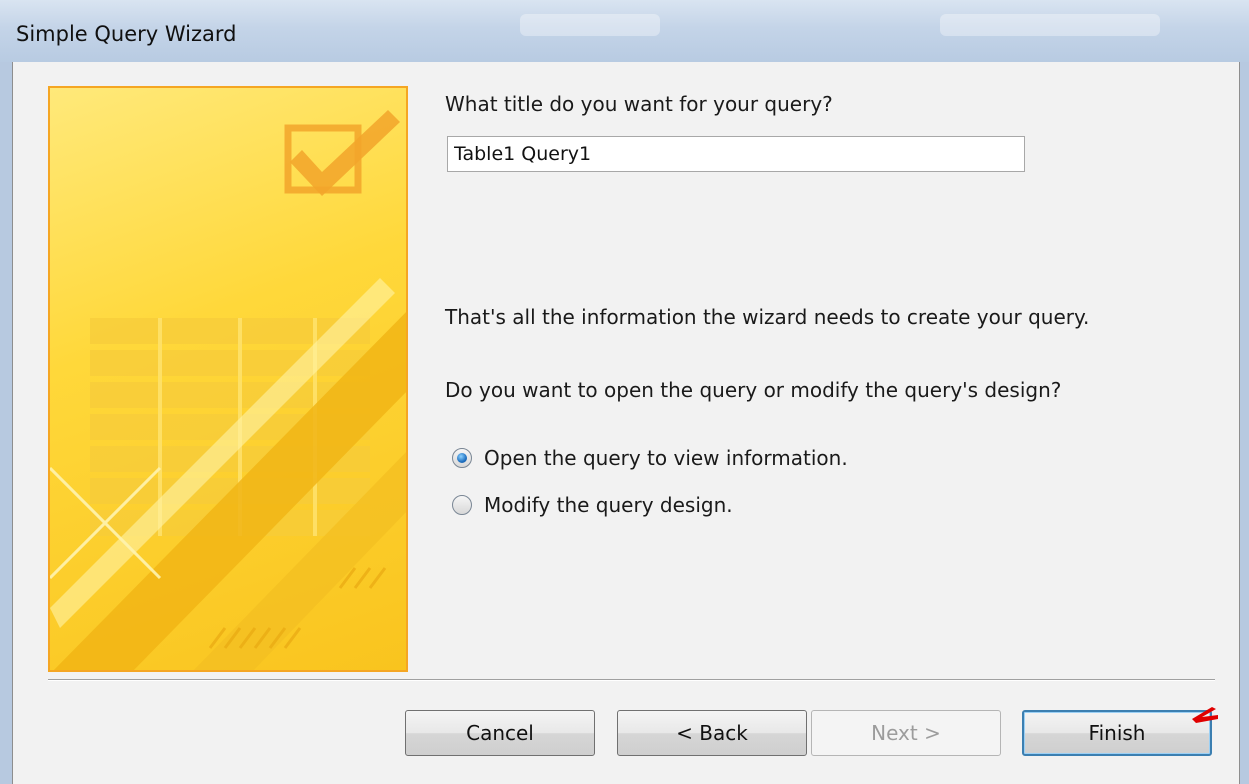 Image resolution: width=1249 pixels, height=784 pixels. I want to click on radio-checked-icon, so click(462, 458).